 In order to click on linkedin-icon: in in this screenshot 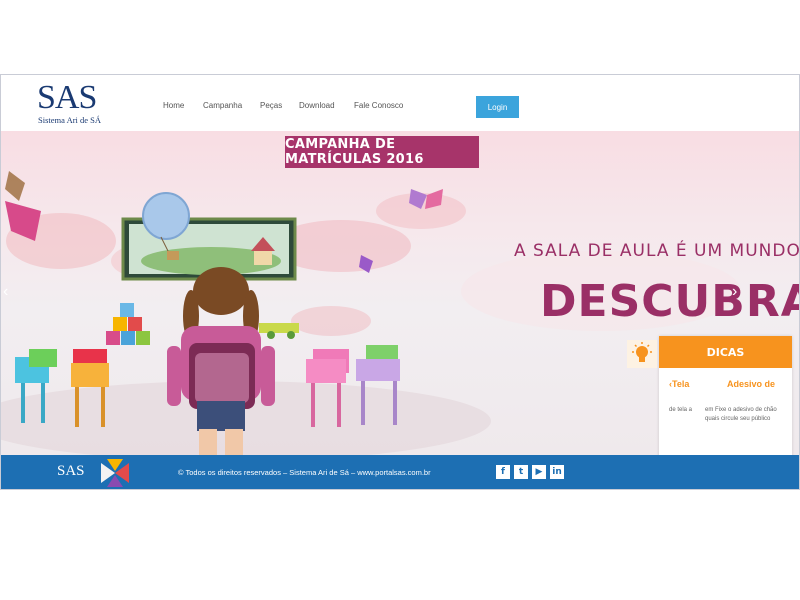, I will do `click(557, 472)`.